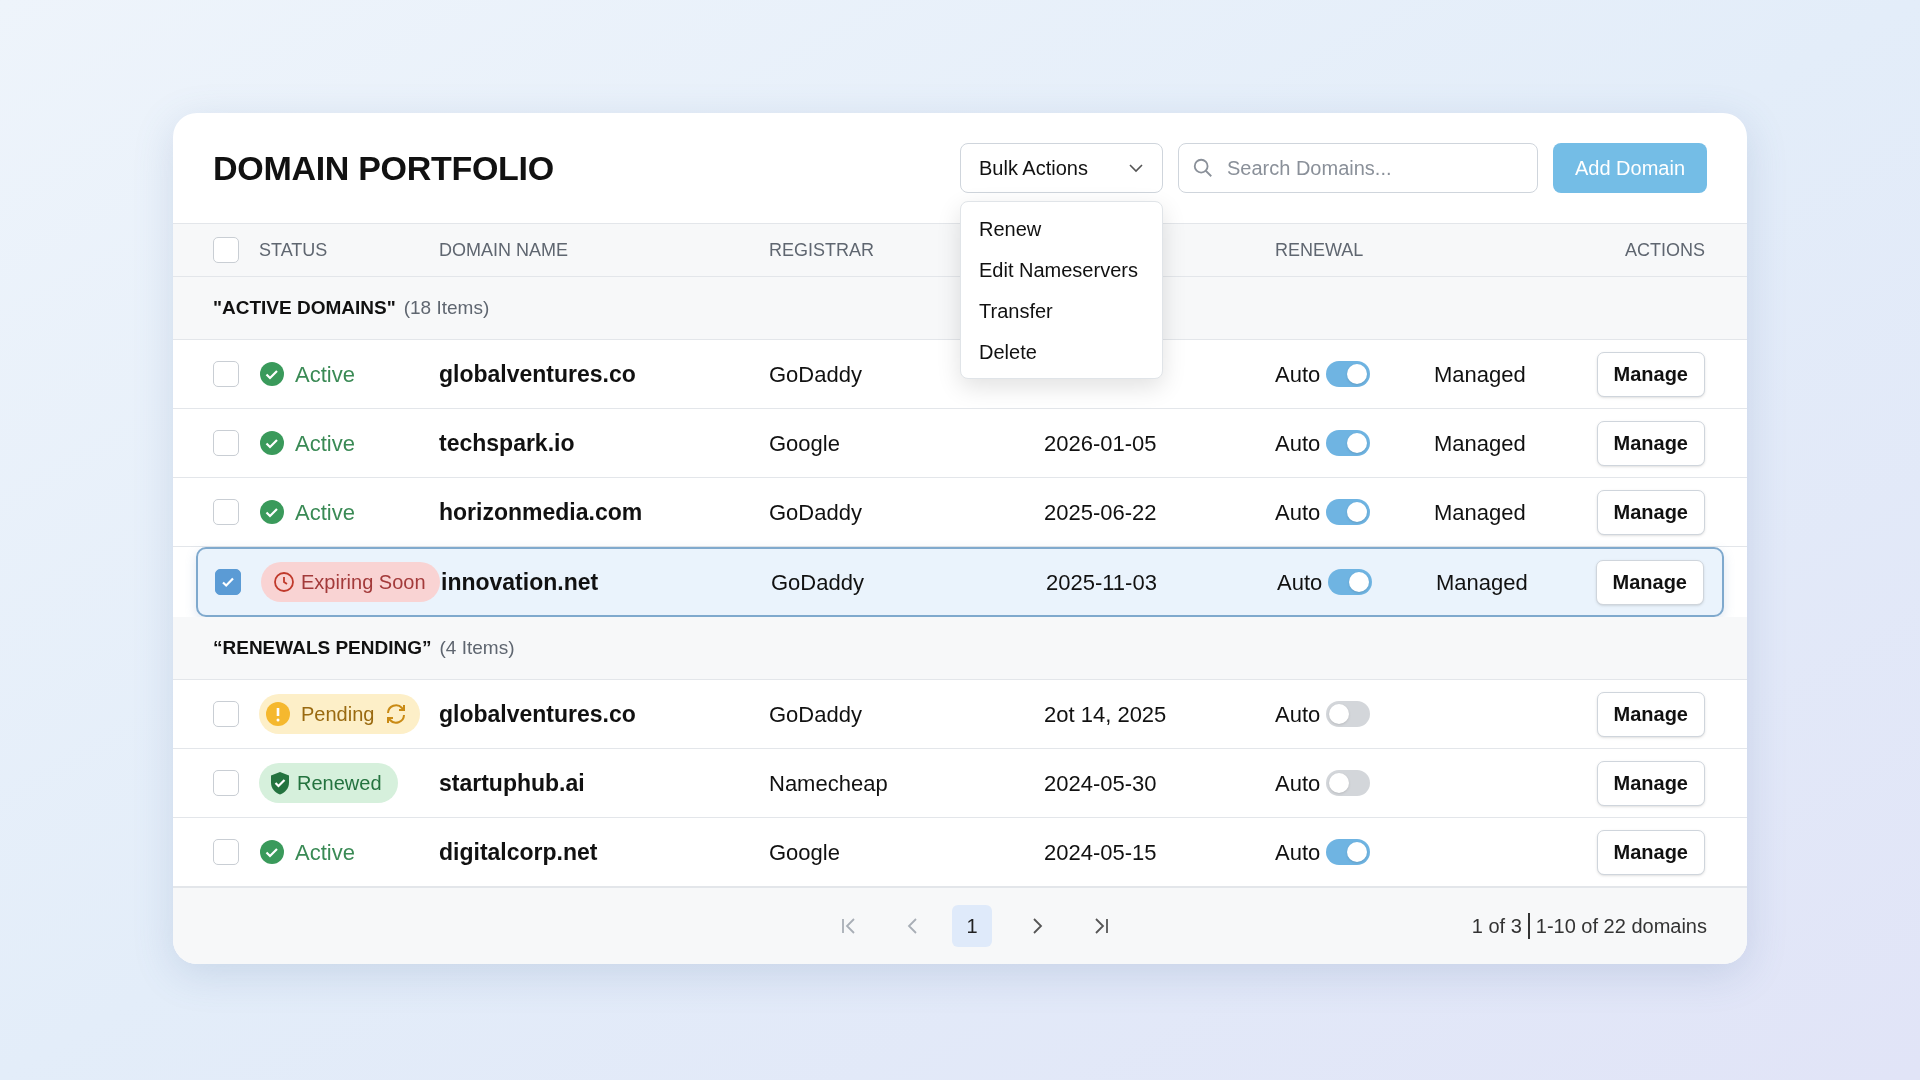 The width and height of the screenshot is (1920, 1080). What do you see at coordinates (350, 582) in the screenshot?
I see `status-badge: Expiring Soon` at bounding box center [350, 582].